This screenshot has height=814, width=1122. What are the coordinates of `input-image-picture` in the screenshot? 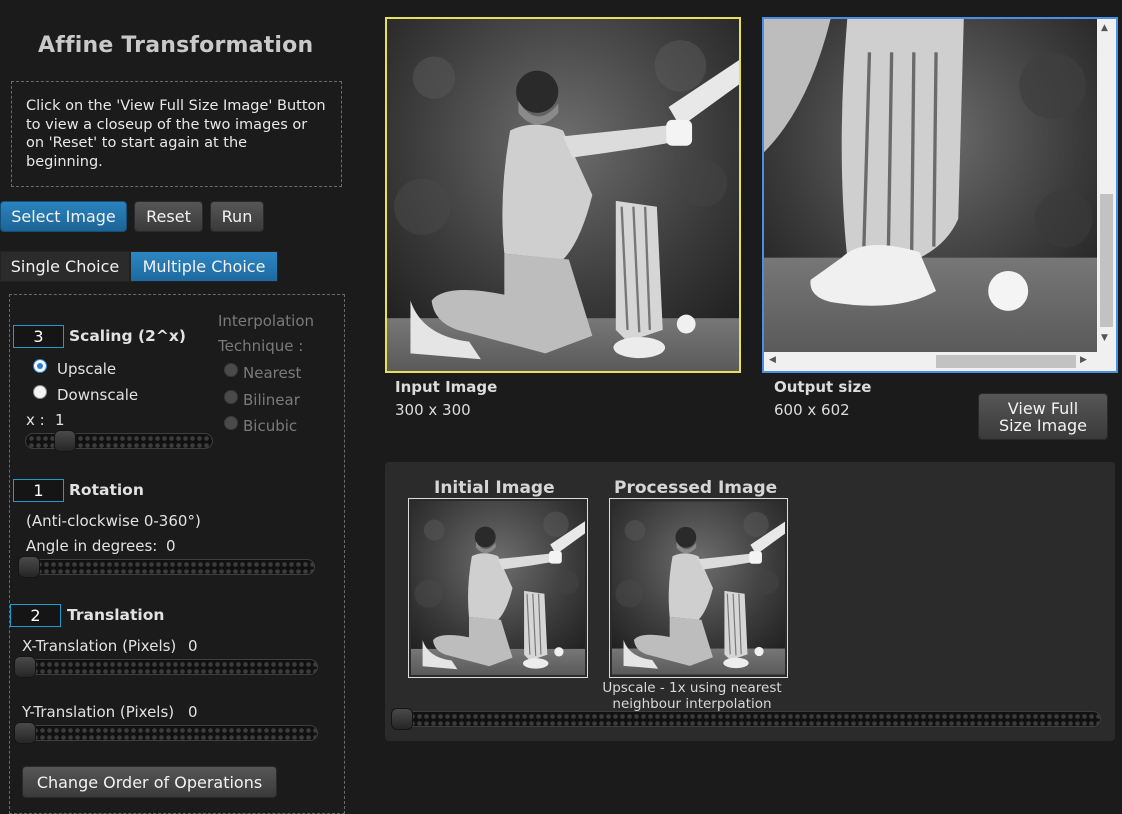 It's located at (563, 195).